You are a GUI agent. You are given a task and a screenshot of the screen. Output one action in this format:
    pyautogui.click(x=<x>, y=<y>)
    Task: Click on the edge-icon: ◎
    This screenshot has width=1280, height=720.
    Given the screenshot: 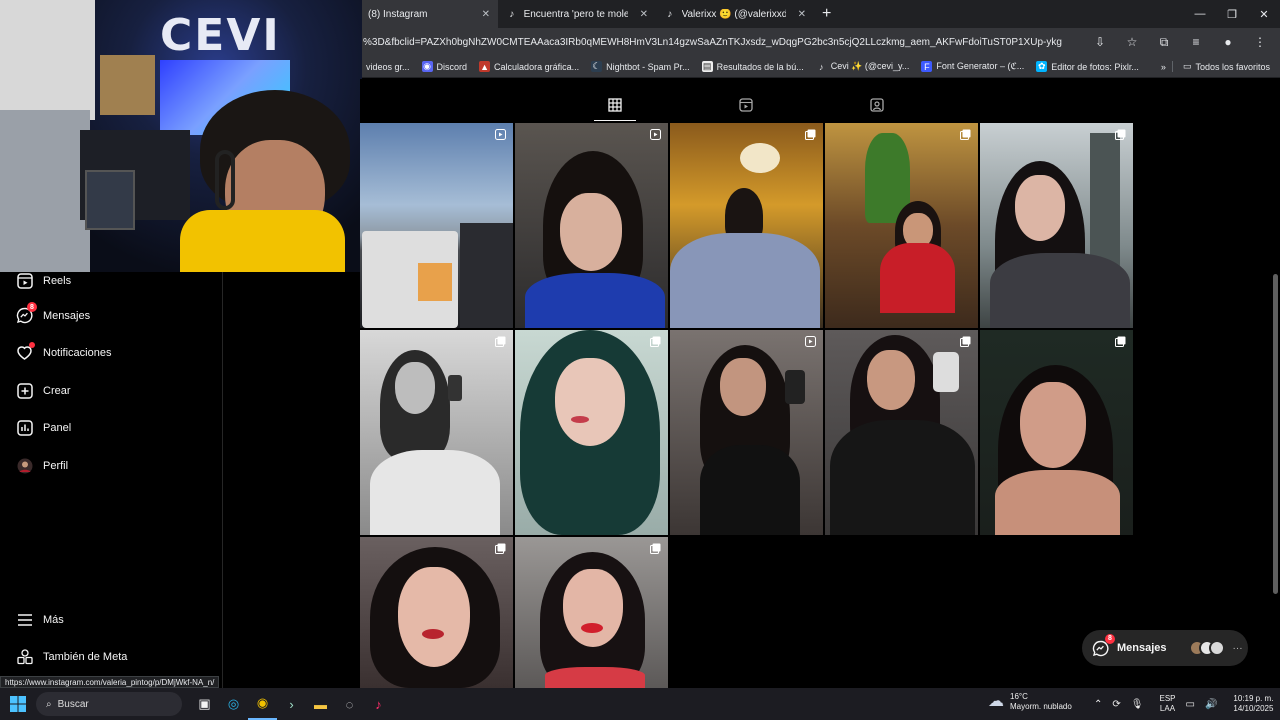 What is the action you would take?
    pyautogui.click(x=233, y=704)
    